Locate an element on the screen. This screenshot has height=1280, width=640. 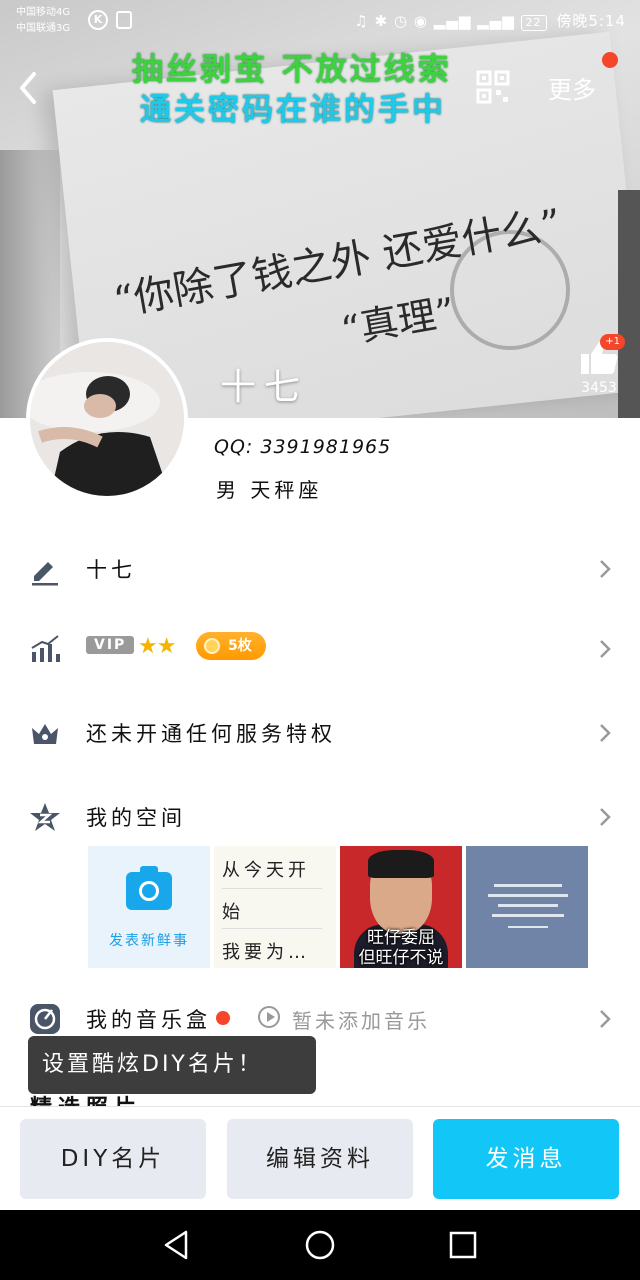
signature-row: 十七 is located at coordinates (320, 568).